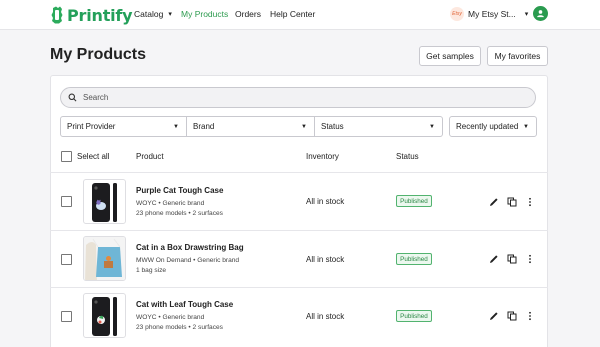 Image resolution: width=600 pixels, height=347 pixels. What do you see at coordinates (450, 56) in the screenshot?
I see `get-samples-button: Get samples` at bounding box center [450, 56].